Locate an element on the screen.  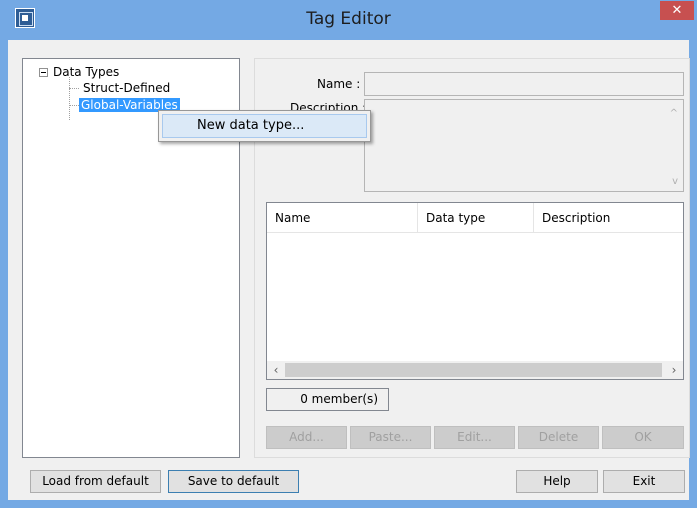
description-field: ^ v is located at coordinates (524, 145).